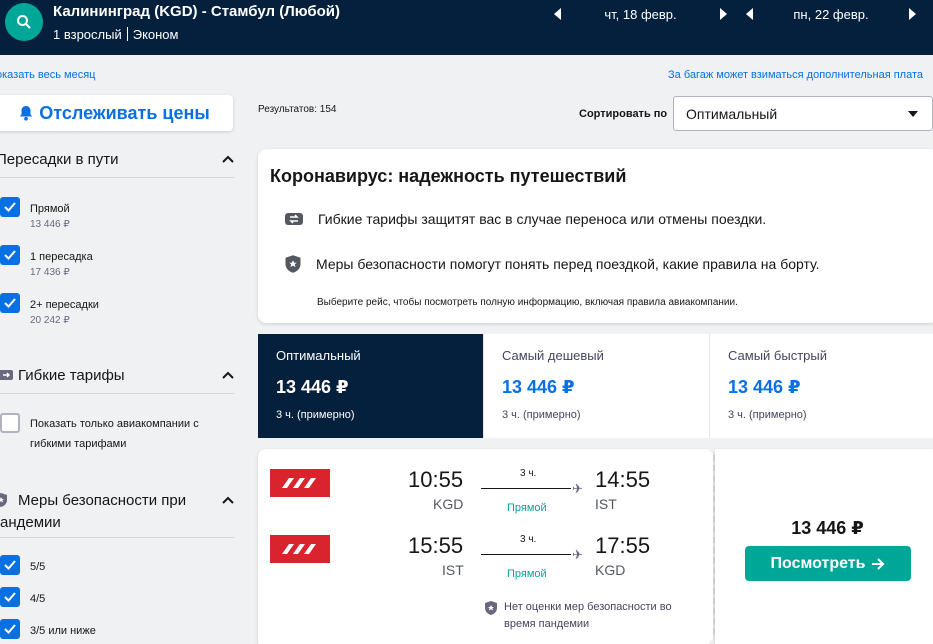  Describe the element at coordinates (610, 570) in the screenshot. I see `inbound-arrival-code: KGD` at that location.